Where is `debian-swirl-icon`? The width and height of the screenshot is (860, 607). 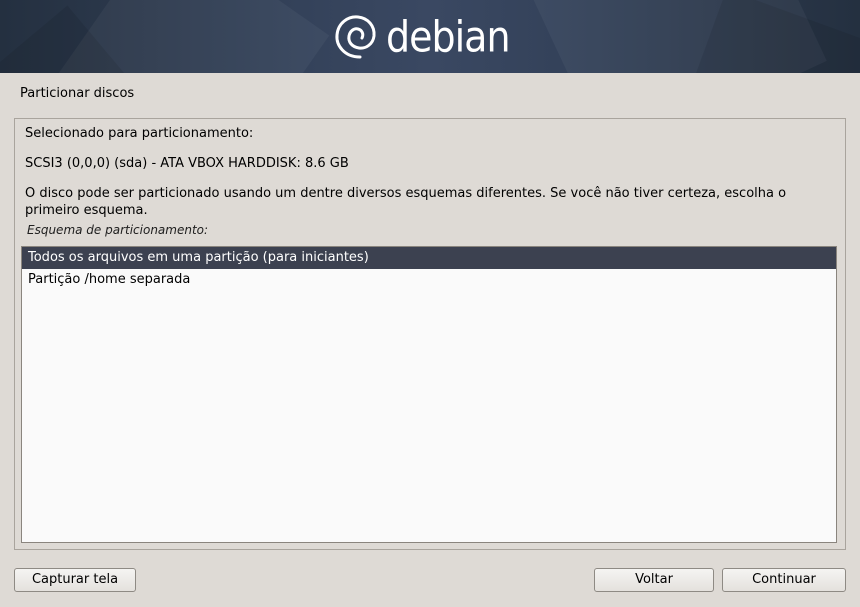
debian-swirl-icon is located at coordinates (355, 37).